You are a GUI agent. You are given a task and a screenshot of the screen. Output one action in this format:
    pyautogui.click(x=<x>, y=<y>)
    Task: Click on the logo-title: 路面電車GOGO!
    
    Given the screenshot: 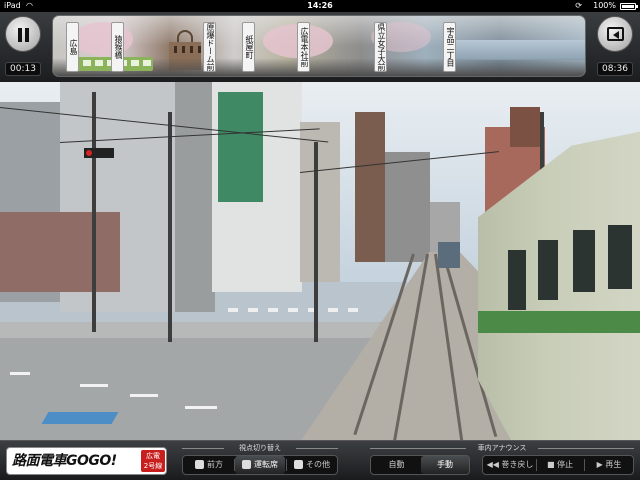 What is the action you would take?
    pyautogui.click(x=64, y=461)
    